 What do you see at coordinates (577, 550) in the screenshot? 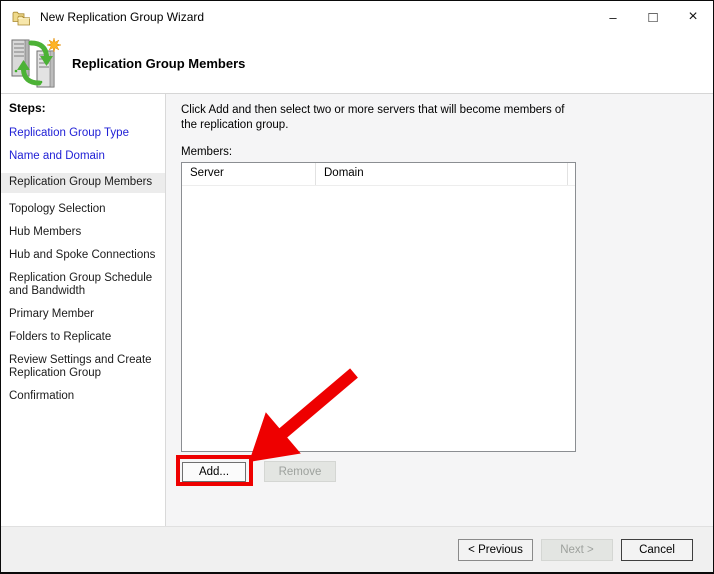
I see `next-button: Next >` at bounding box center [577, 550].